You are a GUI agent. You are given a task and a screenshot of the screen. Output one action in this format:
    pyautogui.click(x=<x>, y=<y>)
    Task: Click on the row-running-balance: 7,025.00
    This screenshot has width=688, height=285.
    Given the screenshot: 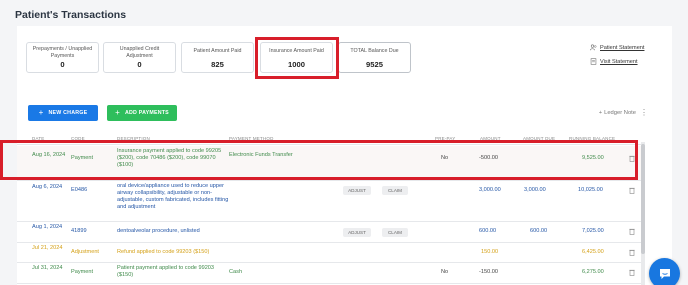 What is the action you would take?
    pyautogui.click(x=593, y=231)
    